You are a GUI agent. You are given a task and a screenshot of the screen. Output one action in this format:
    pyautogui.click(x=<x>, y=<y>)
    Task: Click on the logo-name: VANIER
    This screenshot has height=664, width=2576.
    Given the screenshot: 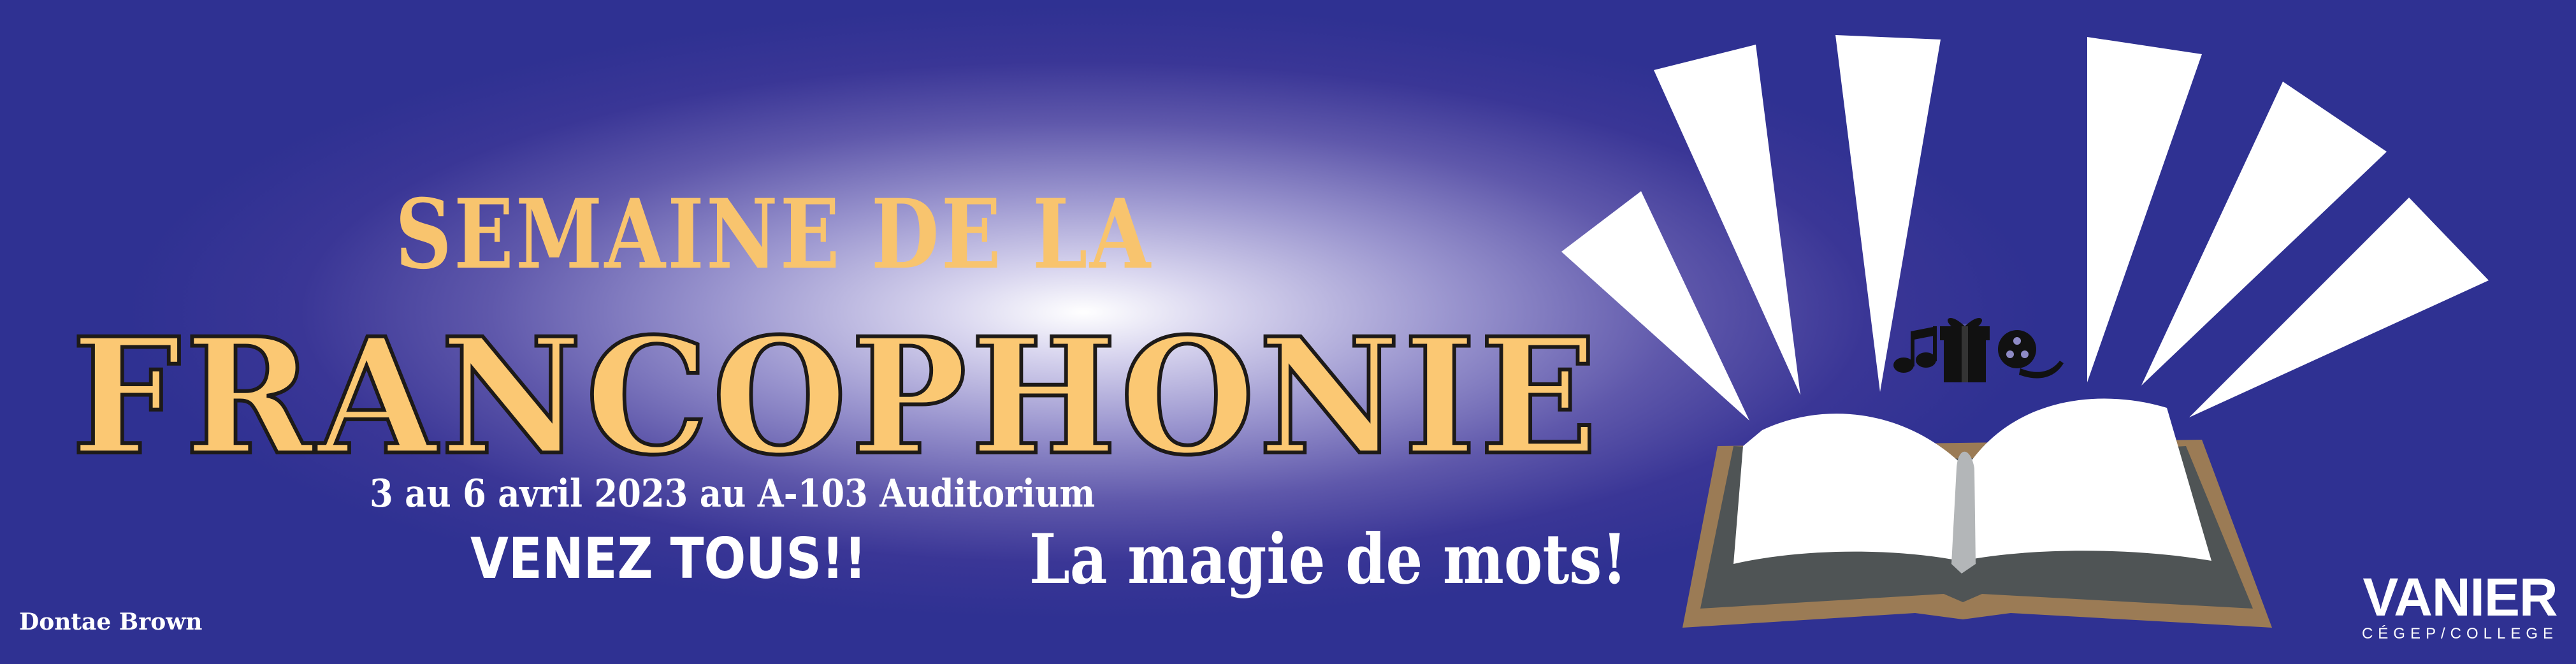 What is the action you would take?
    pyautogui.click(x=2460, y=597)
    